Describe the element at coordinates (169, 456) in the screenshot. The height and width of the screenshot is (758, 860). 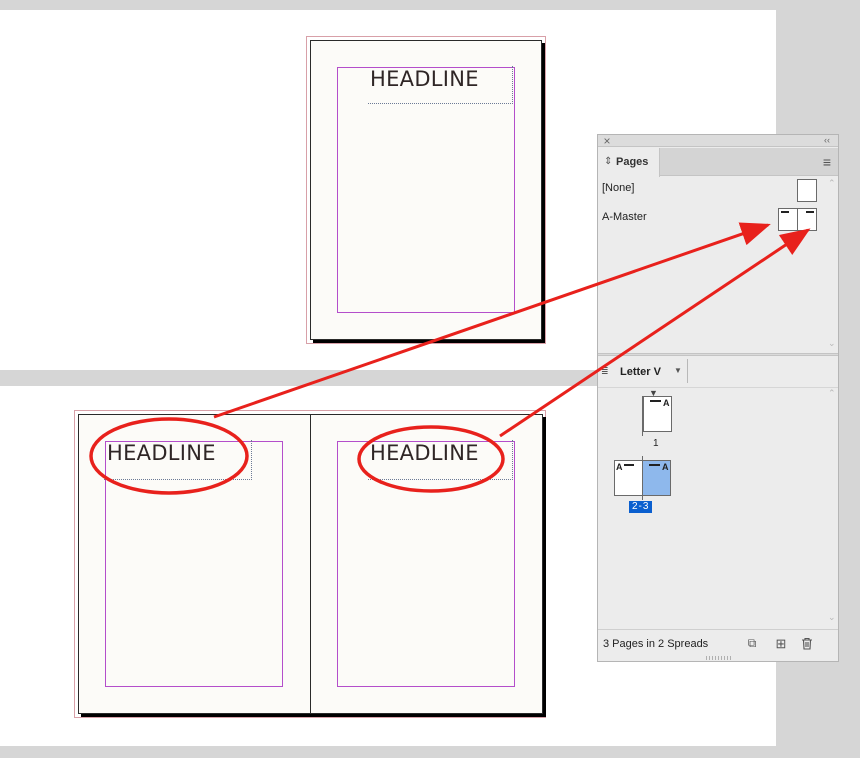
I see `annotation-ellipse-left` at that location.